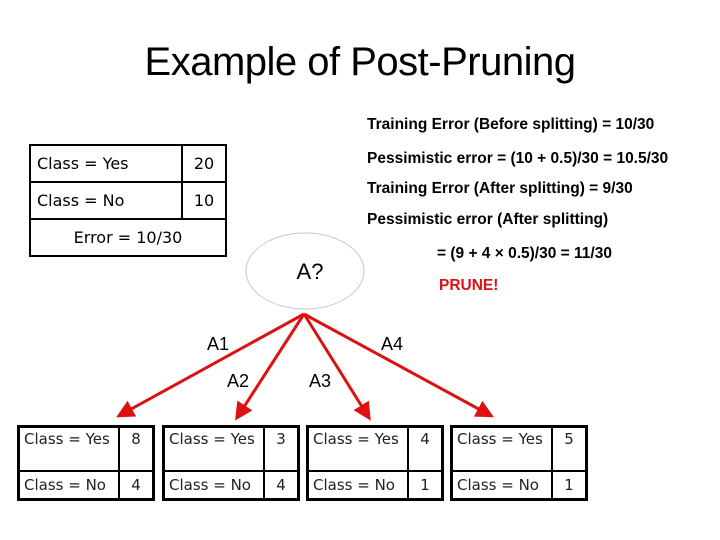 The height and width of the screenshot is (540, 720). What do you see at coordinates (569, 448) in the screenshot?
I see `leaf-yes-count: 5` at bounding box center [569, 448].